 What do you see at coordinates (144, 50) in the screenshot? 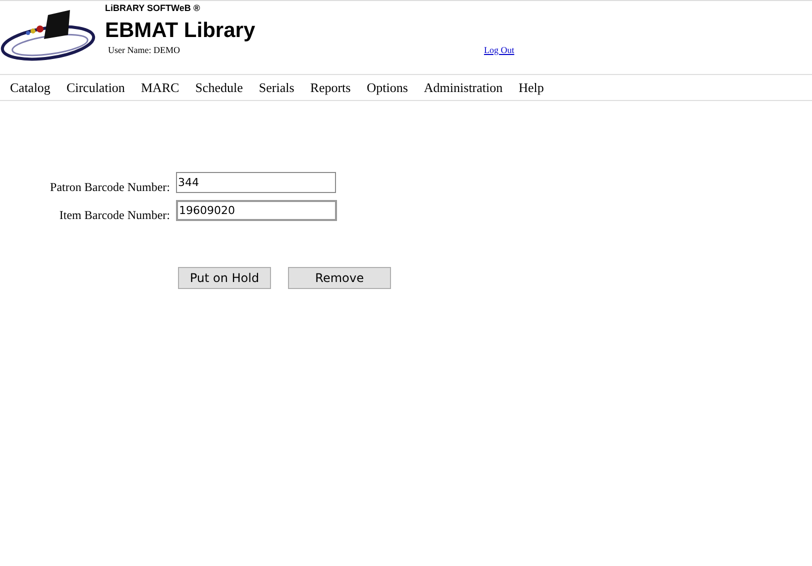
I see `user-name: User Name: DEMO` at bounding box center [144, 50].